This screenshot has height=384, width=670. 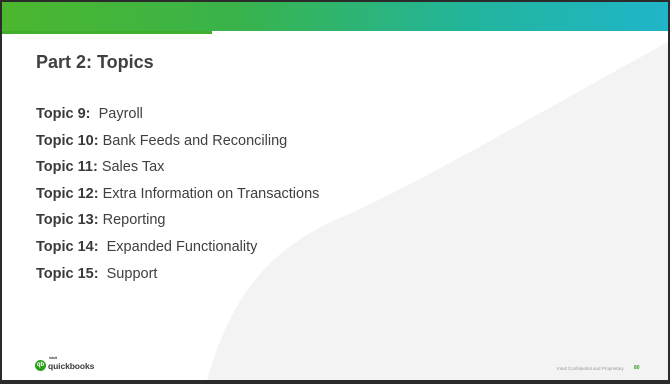 What do you see at coordinates (195, 140) in the screenshot?
I see `topic-name: Bank Feeds and Reconciling` at bounding box center [195, 140].